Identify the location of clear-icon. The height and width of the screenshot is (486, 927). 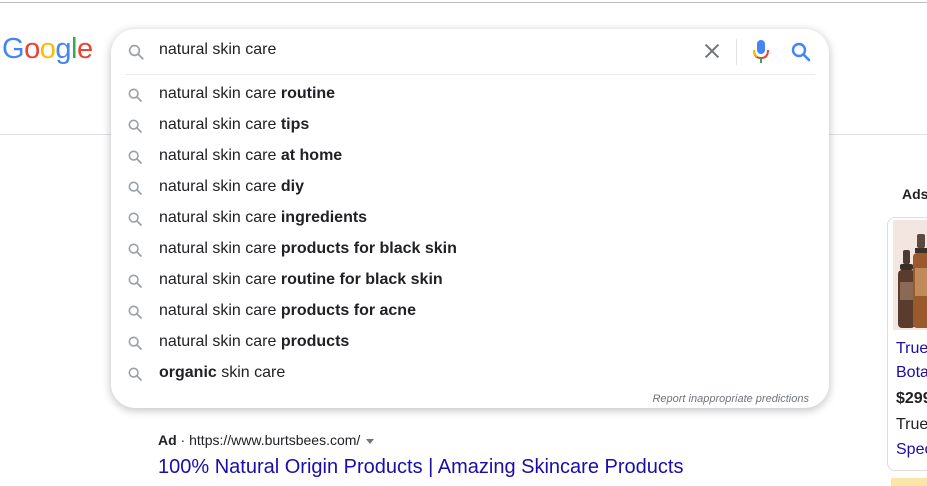
(712, 51).